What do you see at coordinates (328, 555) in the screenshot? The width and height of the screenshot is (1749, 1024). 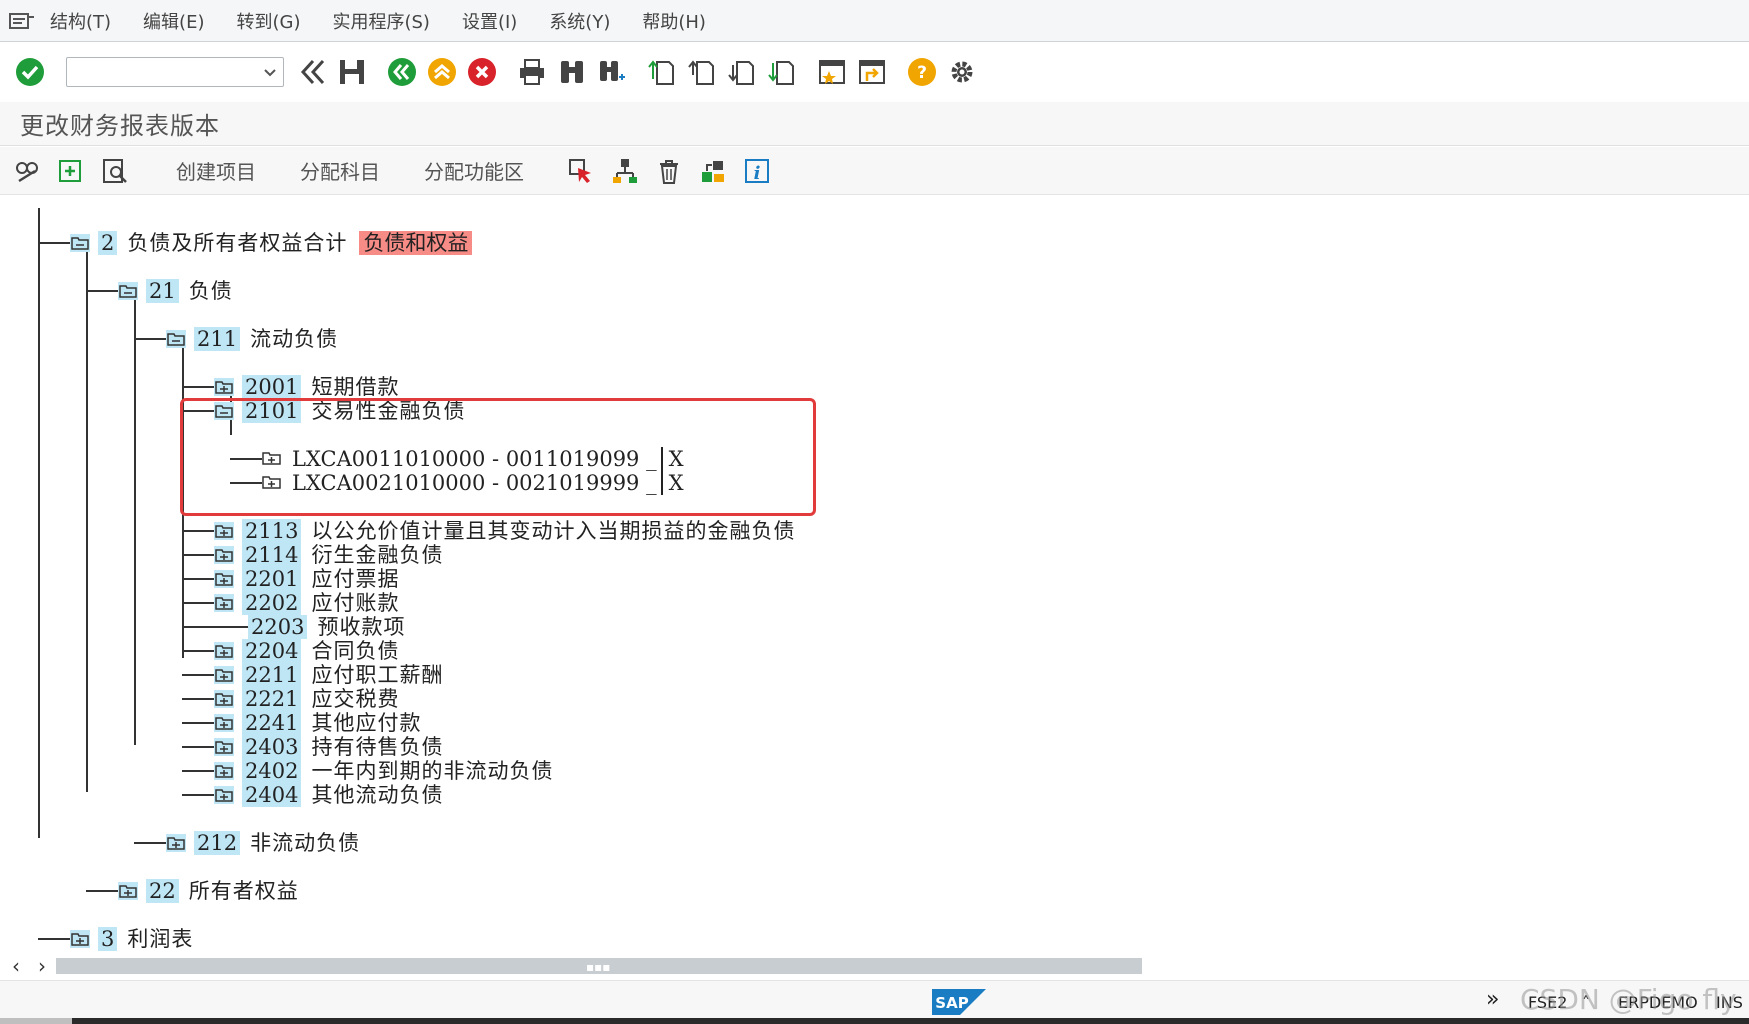 I see `tree-node-2114: 2114 衍生金融负债` at bounding box center [328, 555].